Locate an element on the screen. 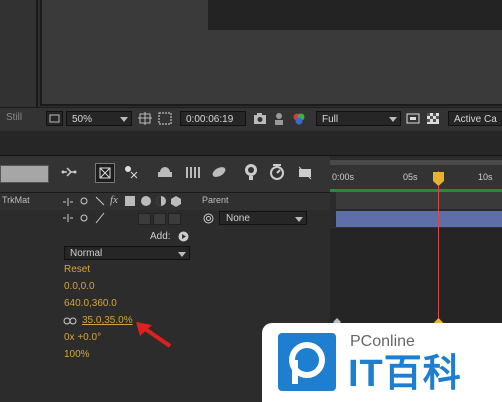  composition-canvas is located at coordinates (355, 15).